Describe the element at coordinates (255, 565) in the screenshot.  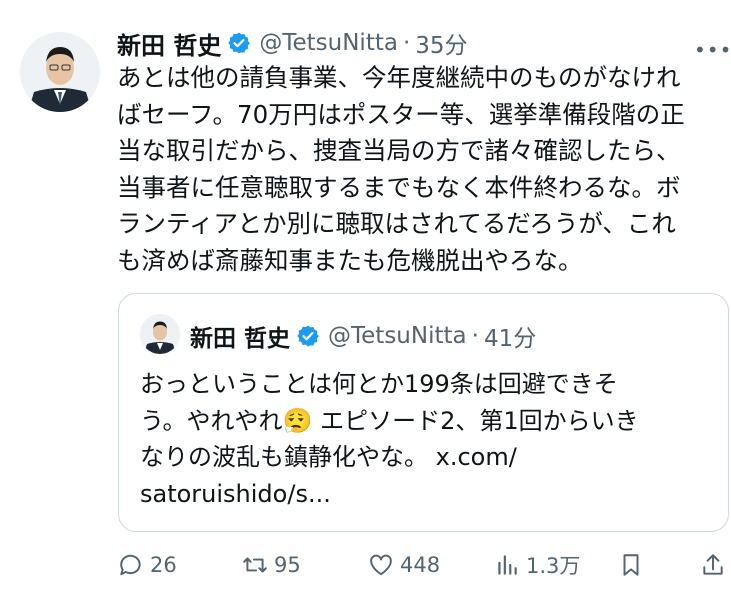
I see `repost-icon` at that location.